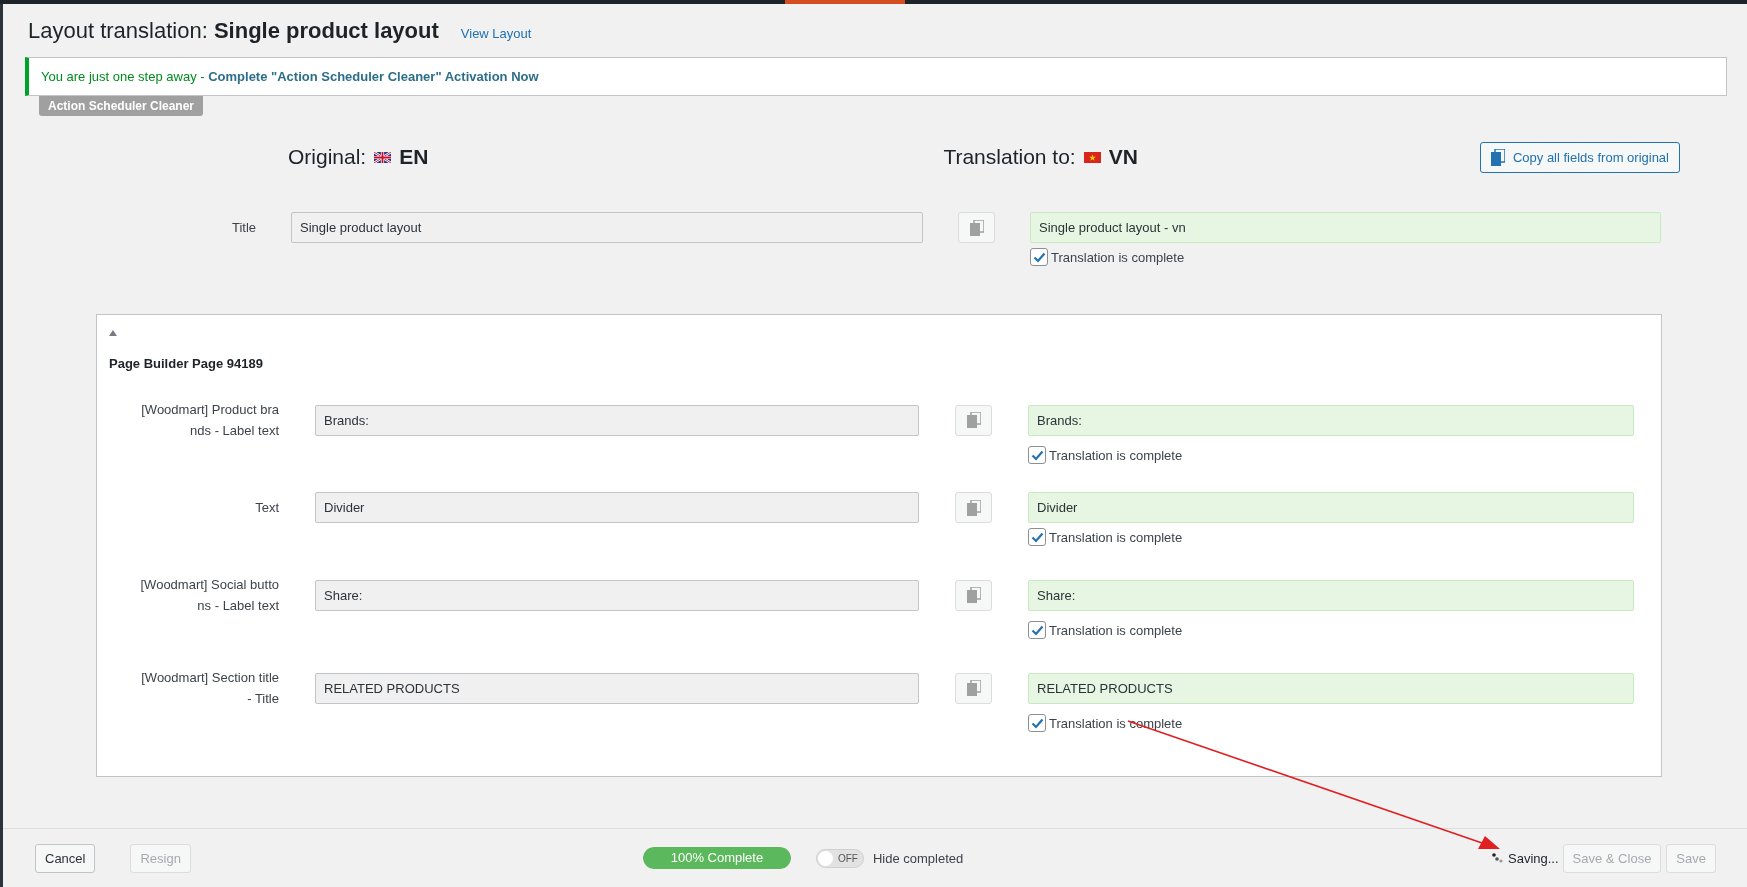 This screenshot has width=1747, height=887. What do you see at coordinates (209, 595) in the screenshot?
I see `field-label: [Woodmart] Social butto ns - Label text` at bounding box center [209, 595].